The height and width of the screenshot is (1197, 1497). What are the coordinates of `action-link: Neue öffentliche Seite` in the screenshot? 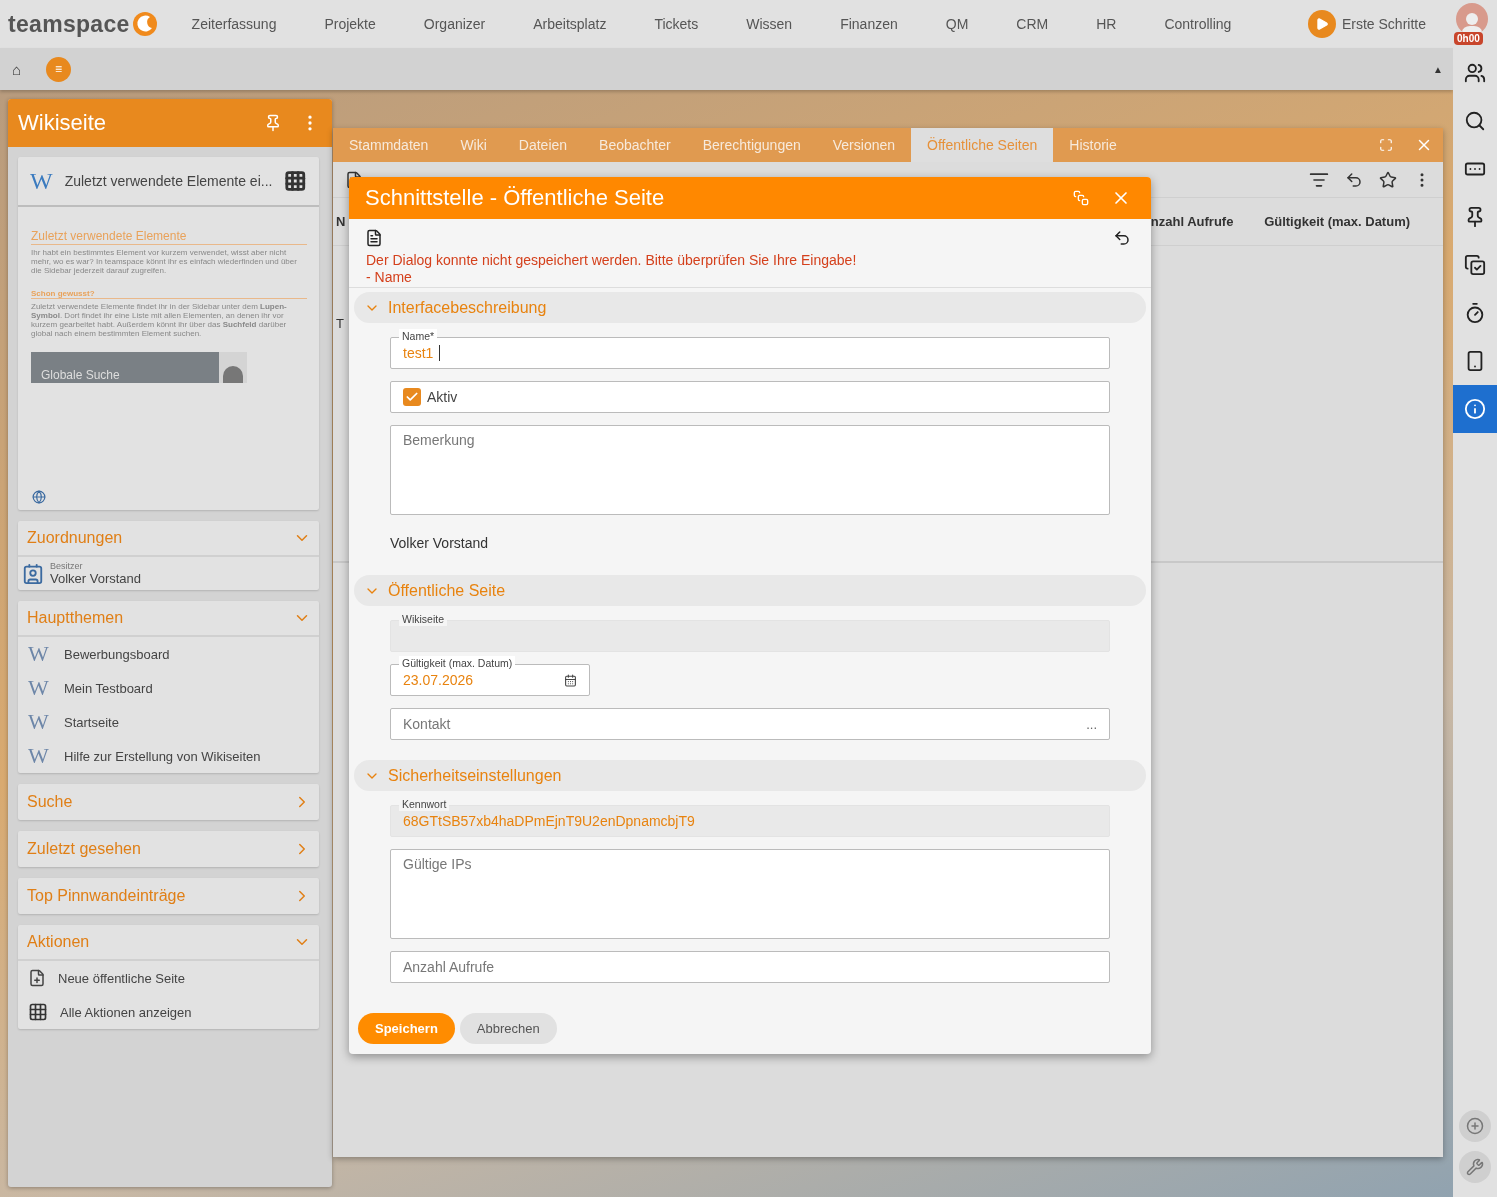 It's located at (168, 978).